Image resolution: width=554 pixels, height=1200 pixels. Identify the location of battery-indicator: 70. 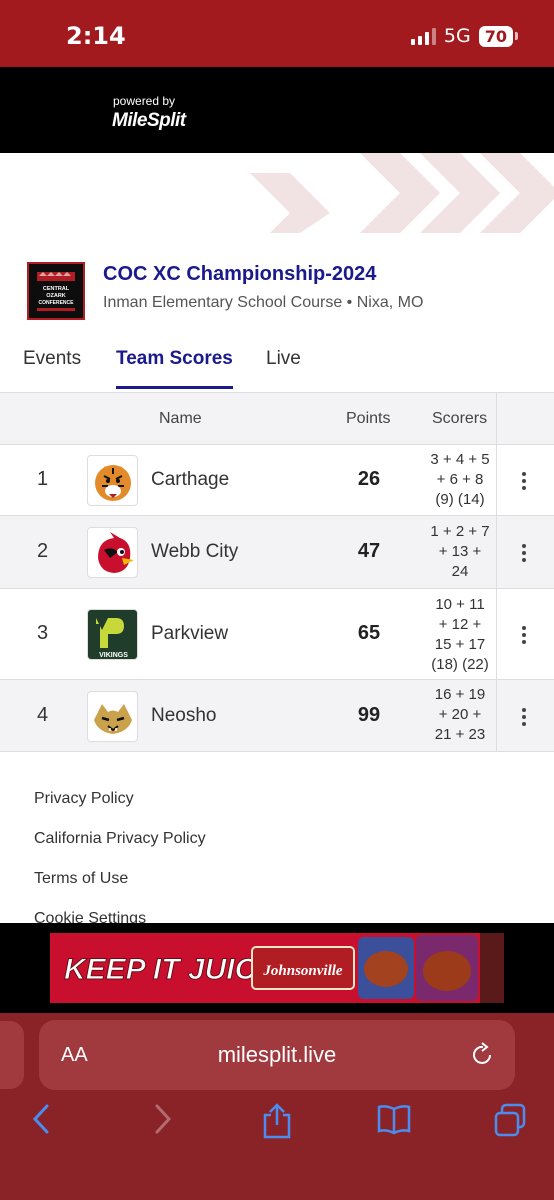
(495, 36).